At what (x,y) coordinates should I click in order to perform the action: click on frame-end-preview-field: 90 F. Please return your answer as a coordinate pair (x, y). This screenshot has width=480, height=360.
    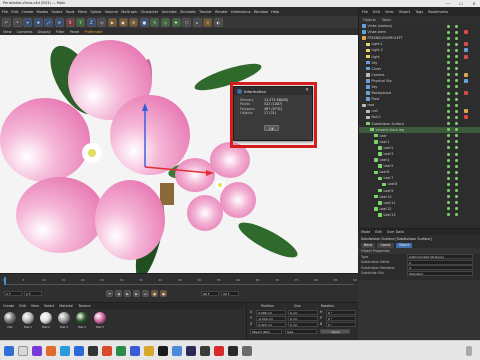
    Looking at the image, I should click on (230, 293).